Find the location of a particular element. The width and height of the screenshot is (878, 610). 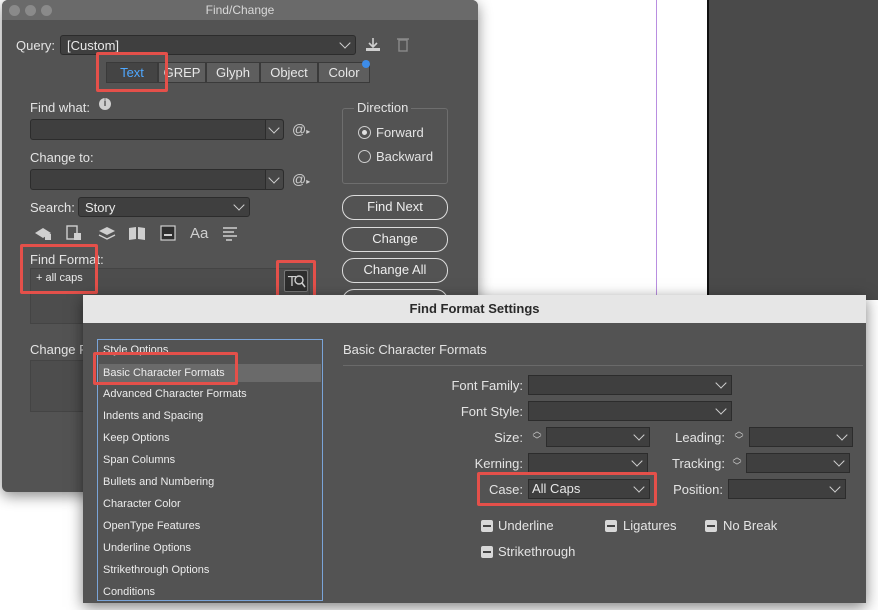

special-chars-change-icon: @▸ is located at coordinates (301, 179).